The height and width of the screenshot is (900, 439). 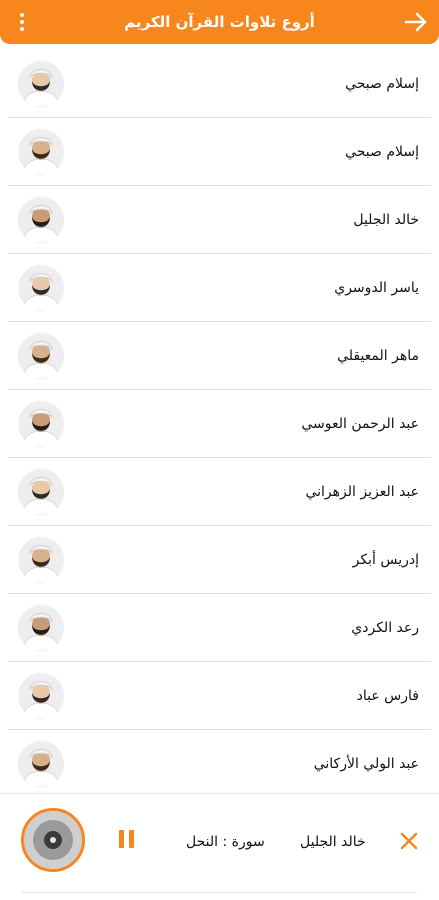 What do you see at coordinates (333, 842) in the screenshot?
I see `now-playing-reciter: خالد الجليل` at bounding box center [333, 842].